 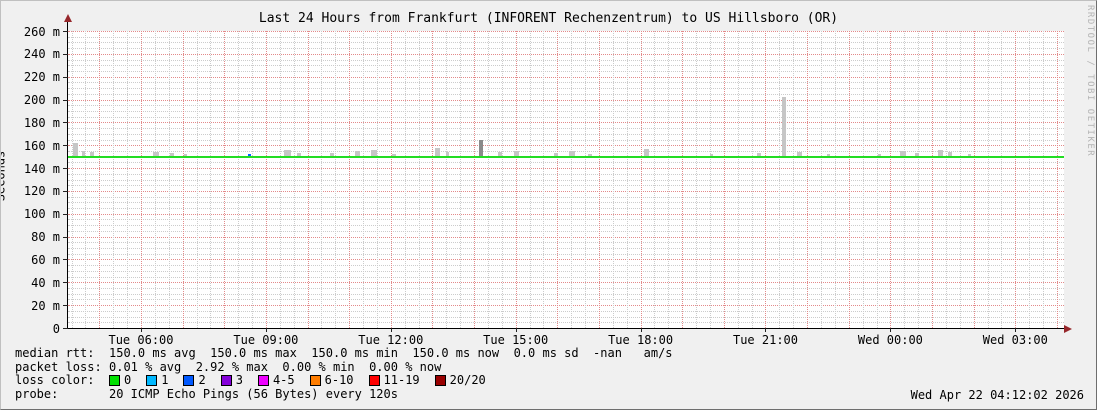 I want to click on generation-timestamp: Wed Apr 22 04:12:02 2026, so click(x=997, y=394).